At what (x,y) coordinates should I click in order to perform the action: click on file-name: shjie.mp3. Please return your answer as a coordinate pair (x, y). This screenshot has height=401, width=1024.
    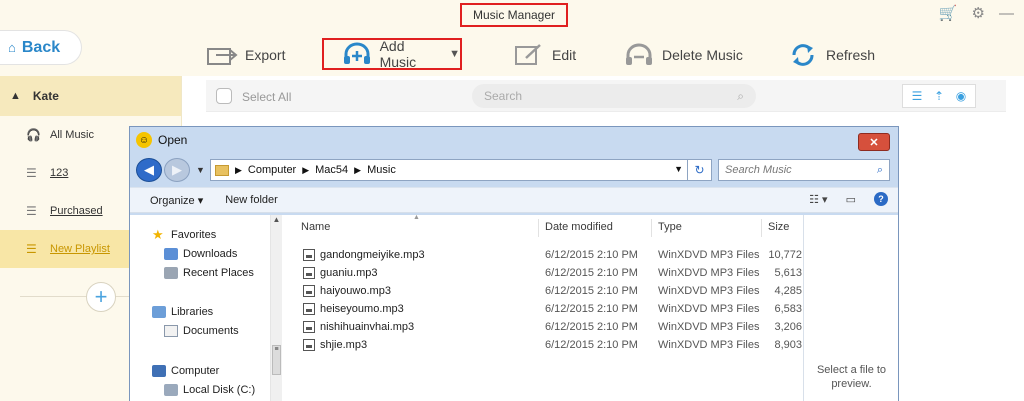
    Looking at the image, I should click on (344, 345).